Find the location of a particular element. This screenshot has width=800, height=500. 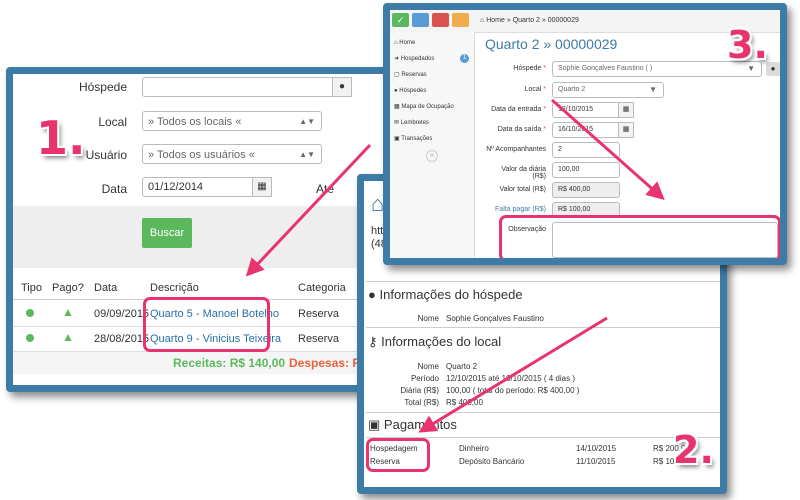

local-row-label: Total (R$) is located at coordinates (421, 402).